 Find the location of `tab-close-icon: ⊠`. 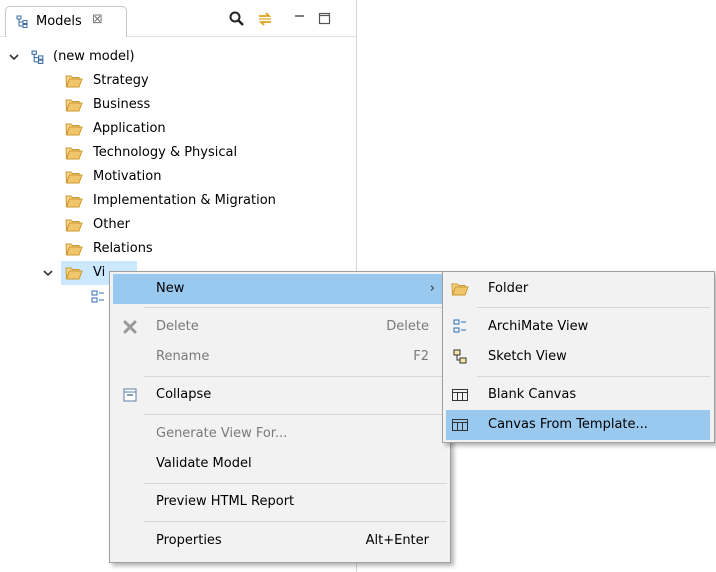

tab-close-icon: ⊠ is located at coordinates (97, 19).